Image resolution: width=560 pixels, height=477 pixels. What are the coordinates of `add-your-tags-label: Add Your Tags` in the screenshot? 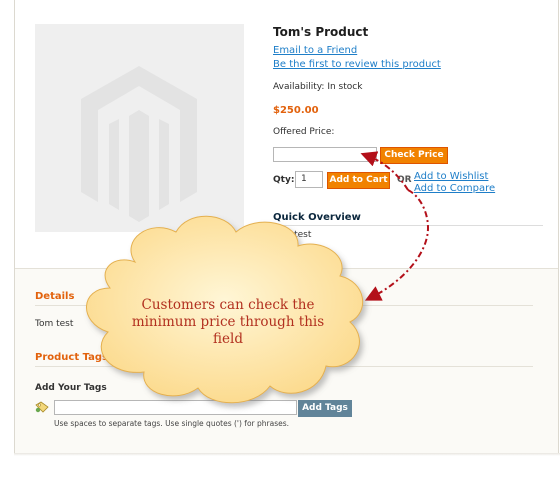 It's located at (71, 388).